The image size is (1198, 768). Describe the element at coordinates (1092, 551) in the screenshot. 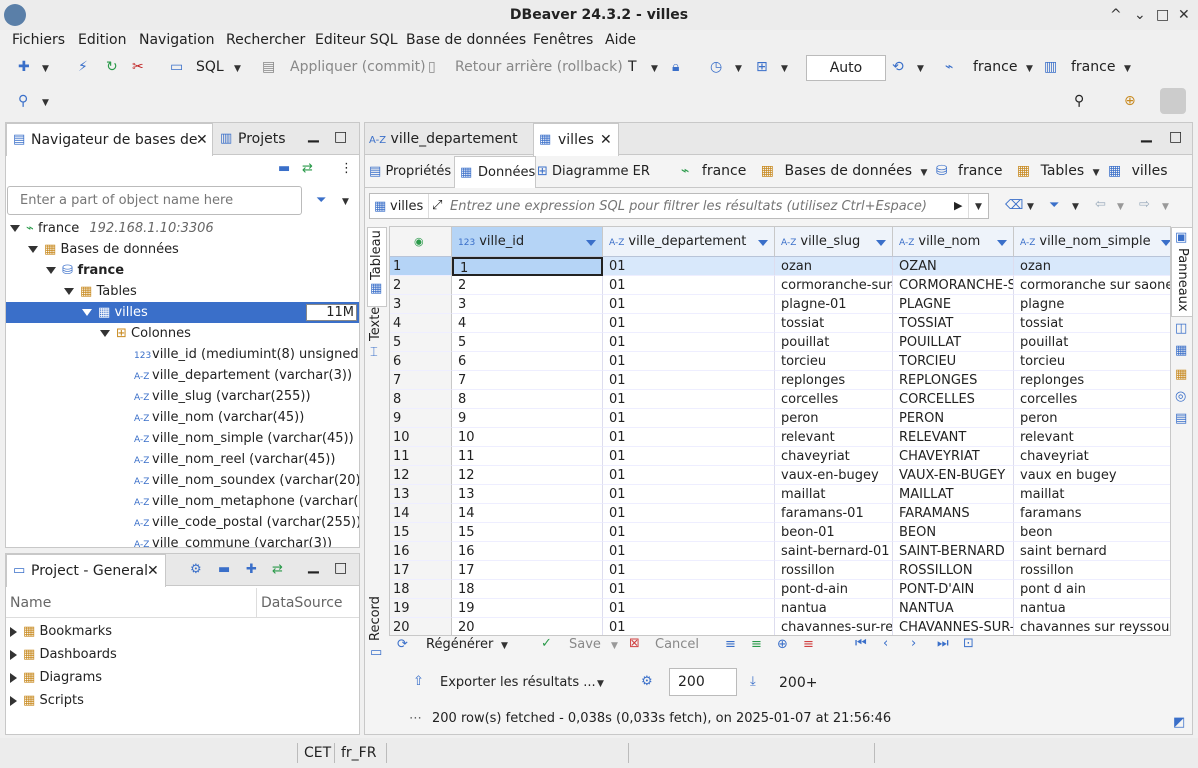

I see `table-cell-ville-nom-simple: saint bernard` at that location.